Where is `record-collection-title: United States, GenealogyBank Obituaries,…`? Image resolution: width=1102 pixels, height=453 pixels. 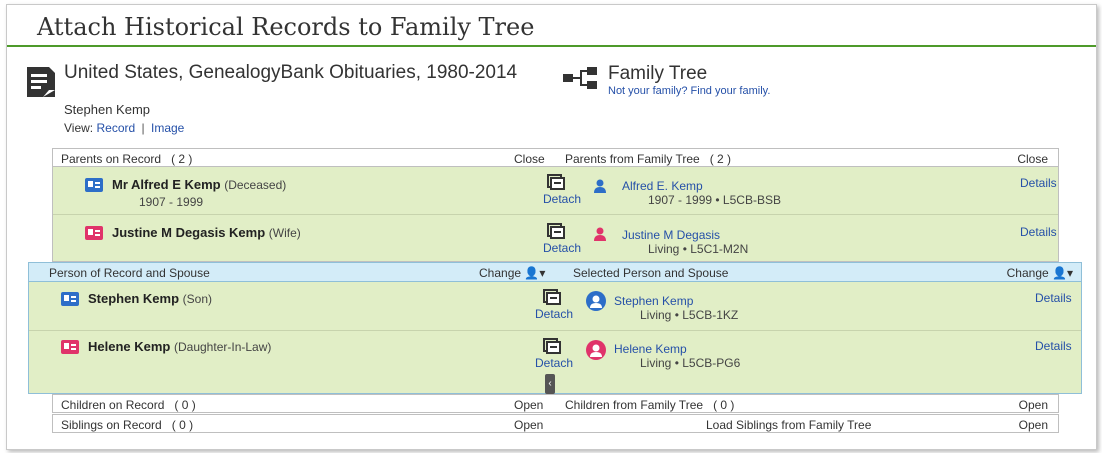
record-collection-title: United States, GenealogyBank Obituaries,… is located at coordinates (291, 72).